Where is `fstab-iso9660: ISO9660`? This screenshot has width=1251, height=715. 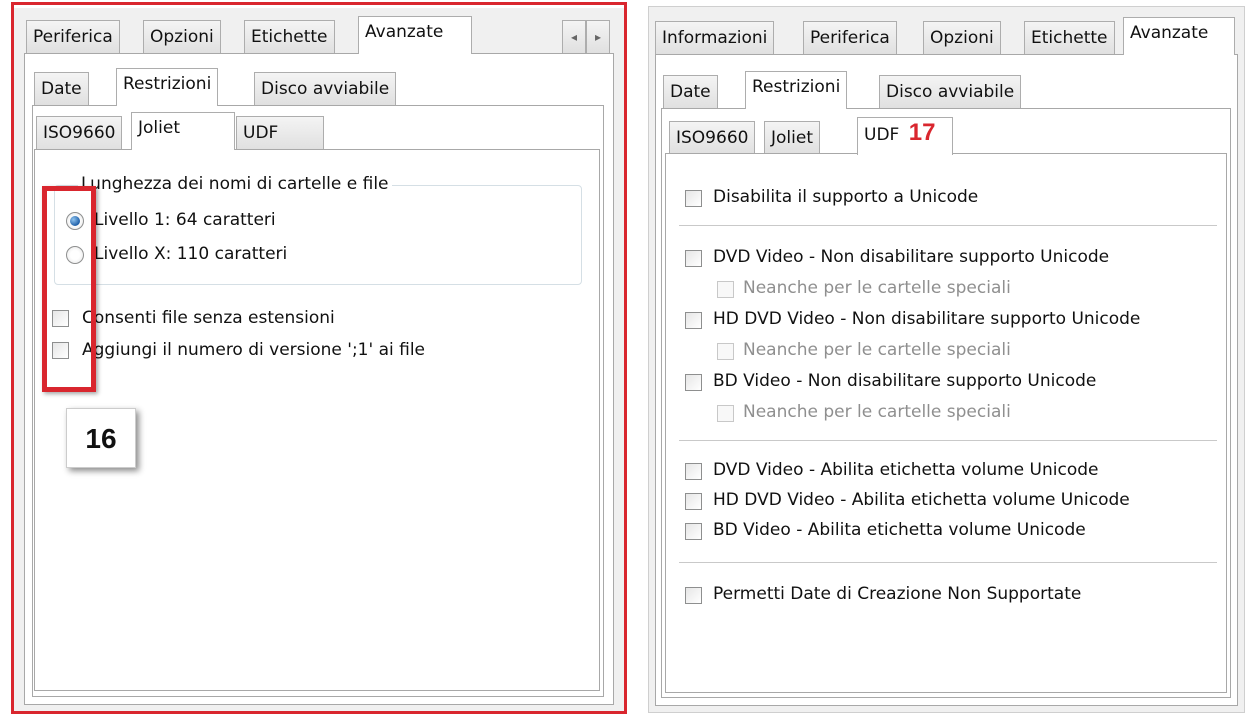
fstab-iso9660: ISO9660 is located at coordinates (712, 138).